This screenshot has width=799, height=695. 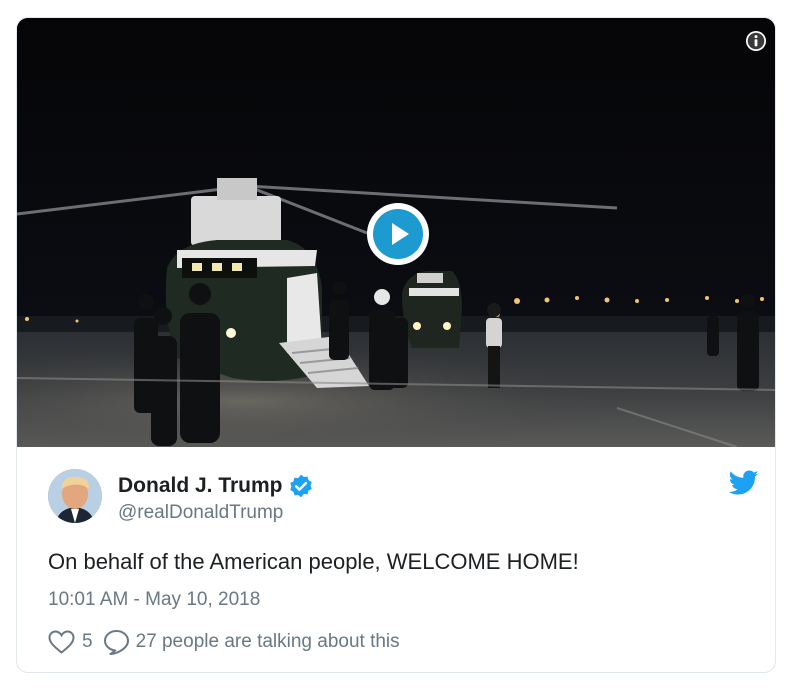 I want to click on play-button, so click(x=398, y=234).